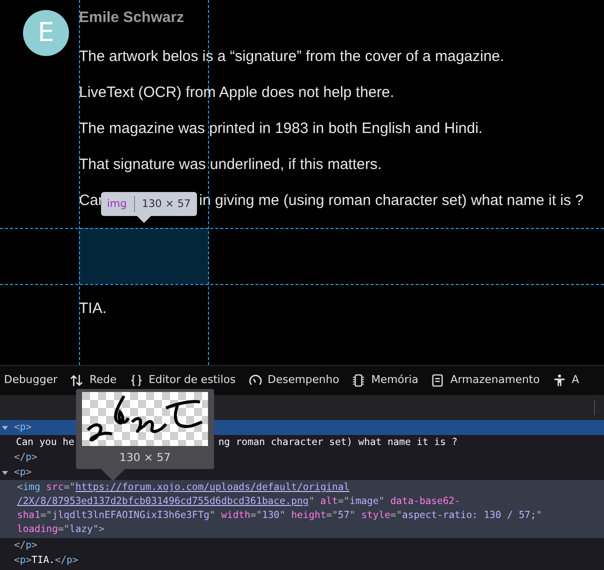 This screenshot has height=570, width=604. Describe the element at coordinates (46, 33) in the screenshot. I see `avatar: E` at that location.